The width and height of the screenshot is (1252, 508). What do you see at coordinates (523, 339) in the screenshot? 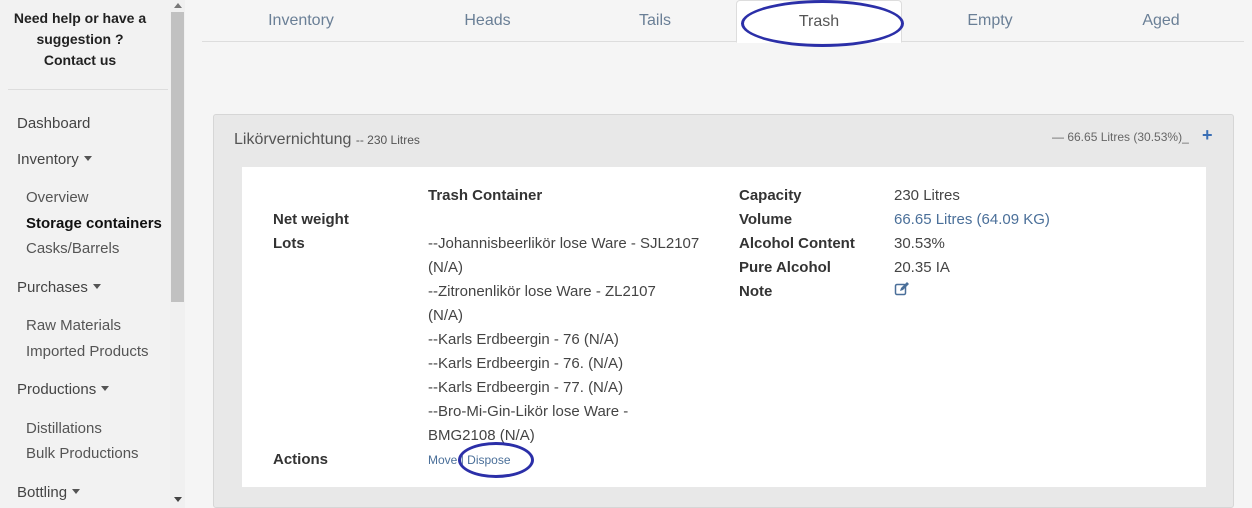
I see `lot-line: --Karls Erdbeergin - 76 (N/A)` at bounding box center [523, 339].